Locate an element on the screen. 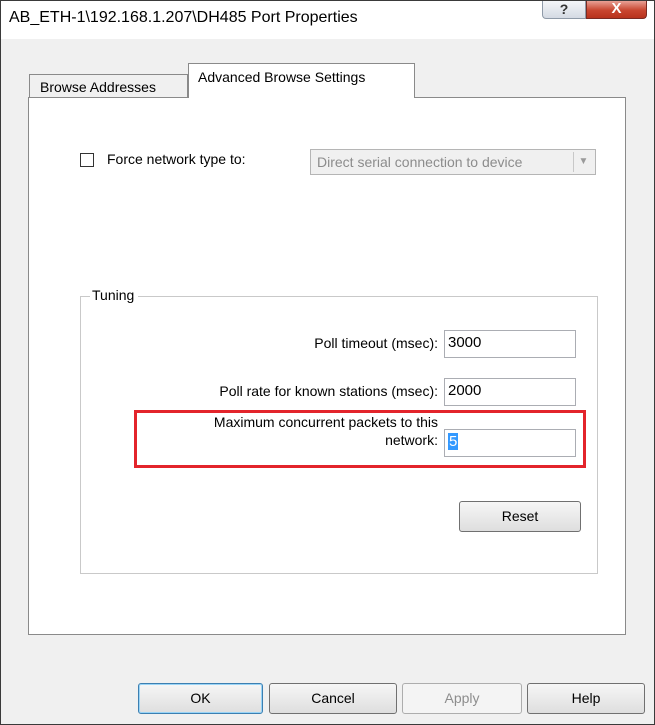 Image resolution: width=655 pixels, height=725 pixels. tab-advanced-browse-settings: Advanced Browse Settings is located at coordinates (301, 80).